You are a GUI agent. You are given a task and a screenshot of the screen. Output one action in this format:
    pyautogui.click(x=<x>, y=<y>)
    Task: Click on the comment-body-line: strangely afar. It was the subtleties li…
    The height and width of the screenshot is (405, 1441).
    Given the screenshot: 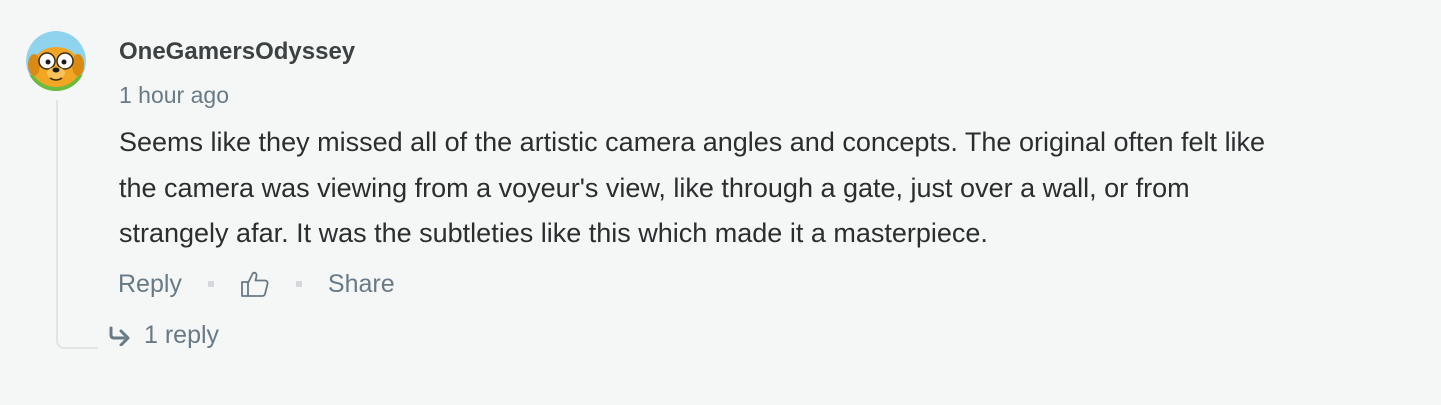 What is the action you would take?
    pyautogui.click(x=553, y=233)
    